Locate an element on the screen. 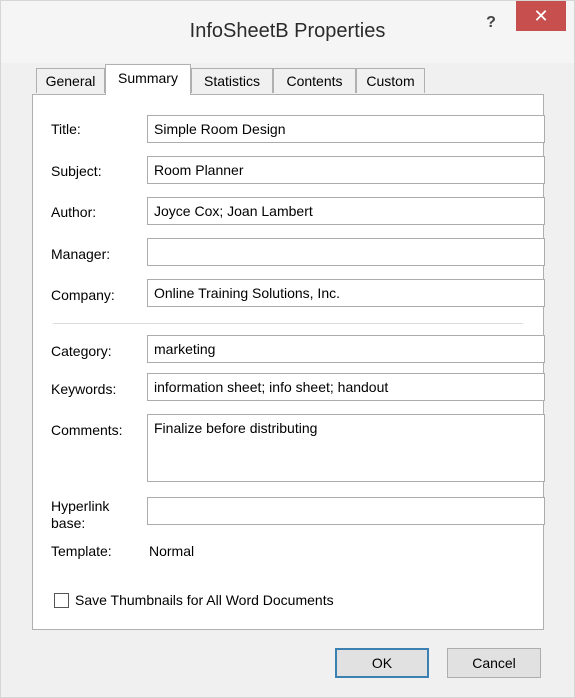 The height and width of the screenshot is (698, 575). cancel-button: Cancel is located at coordinates (494, 663).